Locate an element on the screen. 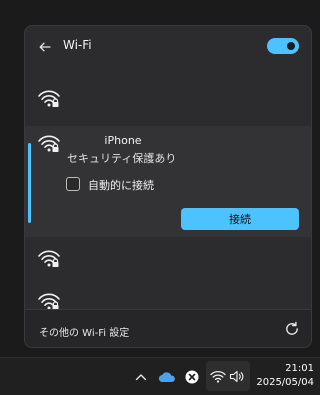  quick-settings-button is located at coordinates (228, 376).